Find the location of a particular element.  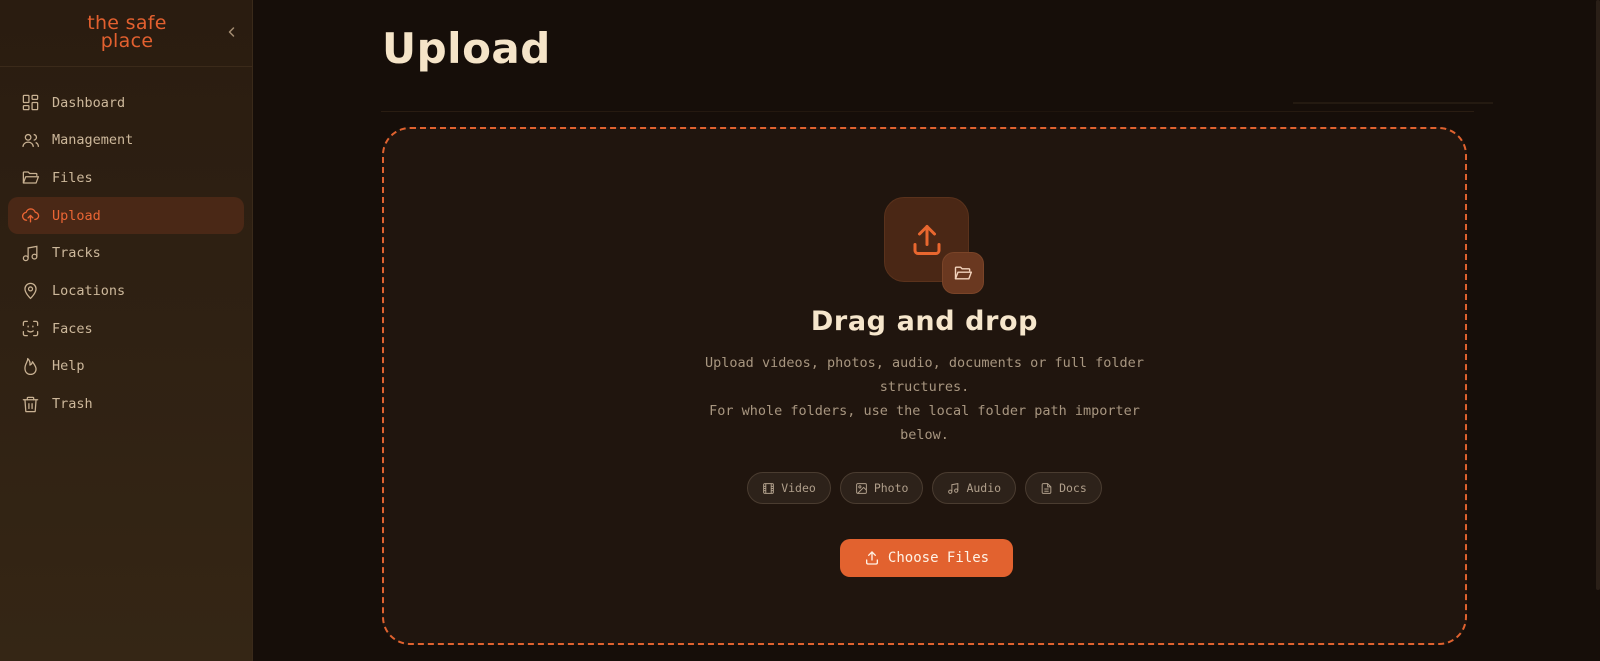

folder-badge is located at coordinates (963, 273).